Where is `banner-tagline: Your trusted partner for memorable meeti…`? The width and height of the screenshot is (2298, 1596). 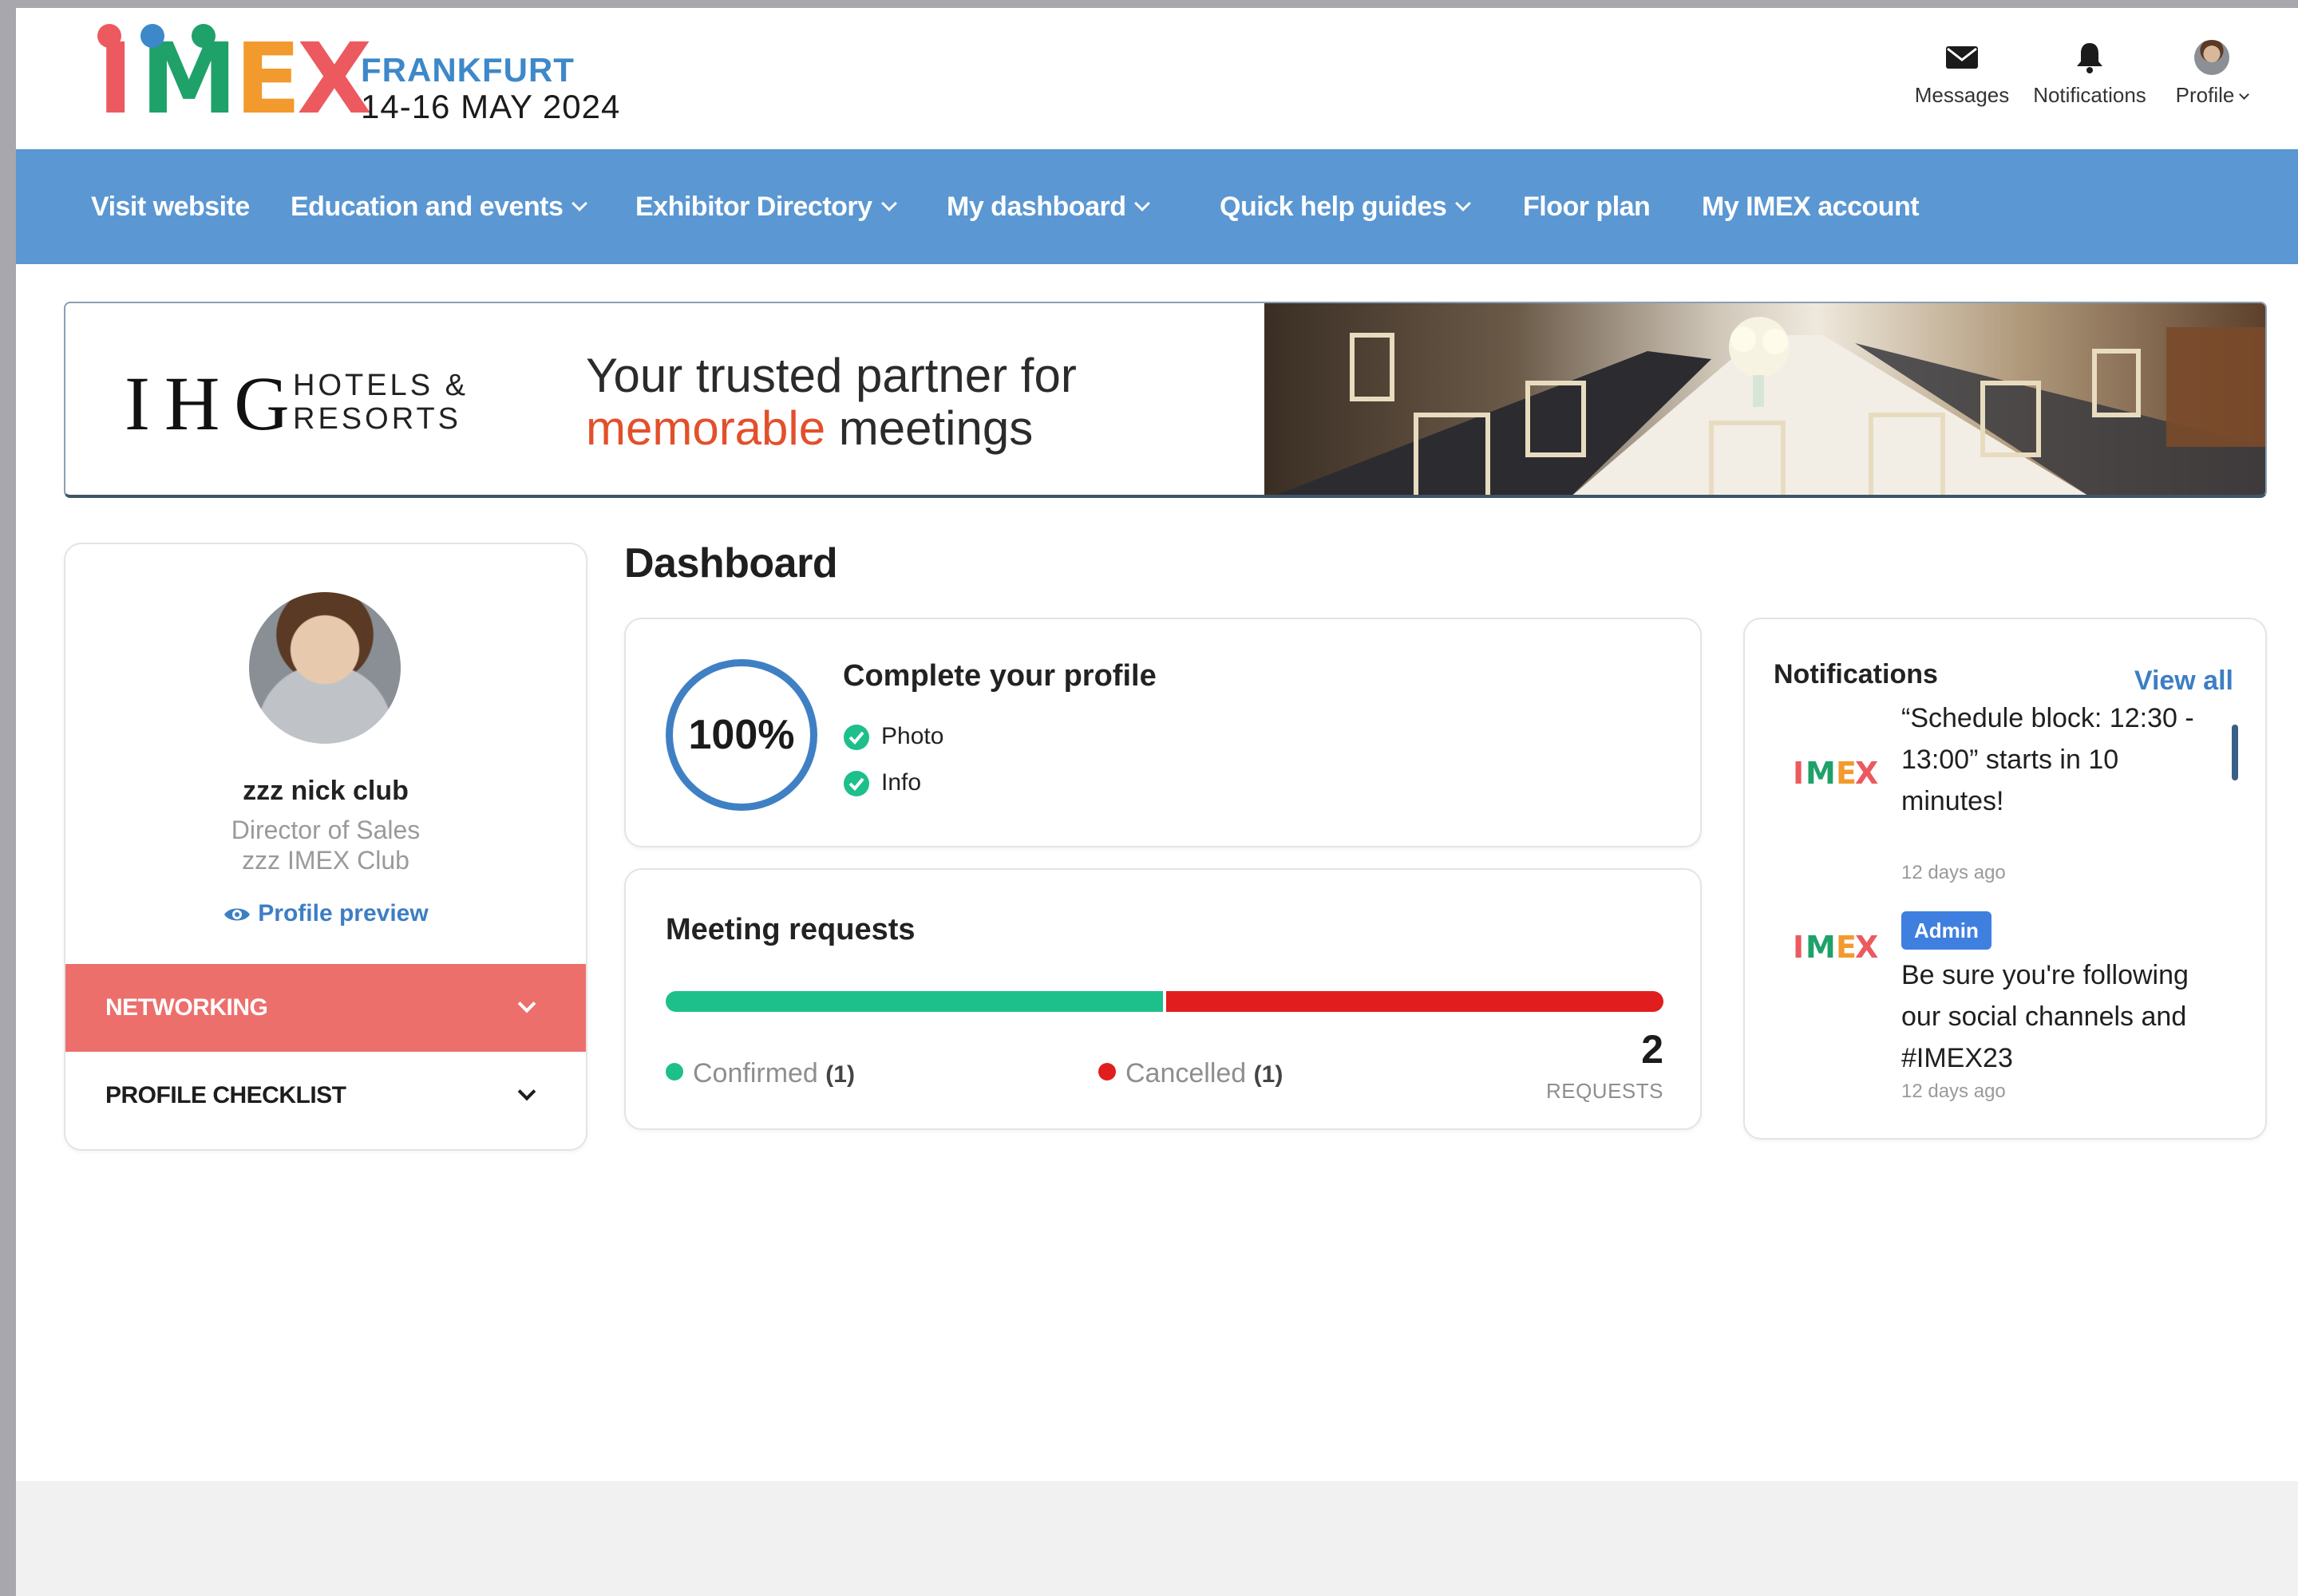 banner-tagline: Your trusted partner for memorable meeti… is located at coordinates (831, 402).